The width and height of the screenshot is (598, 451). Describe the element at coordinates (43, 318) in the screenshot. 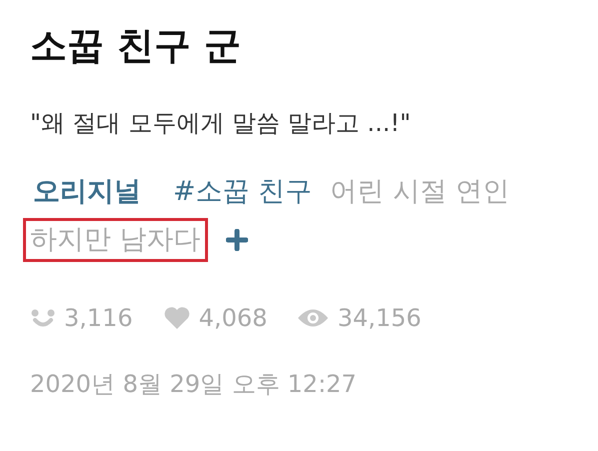

I see `smile-icon` at that location.